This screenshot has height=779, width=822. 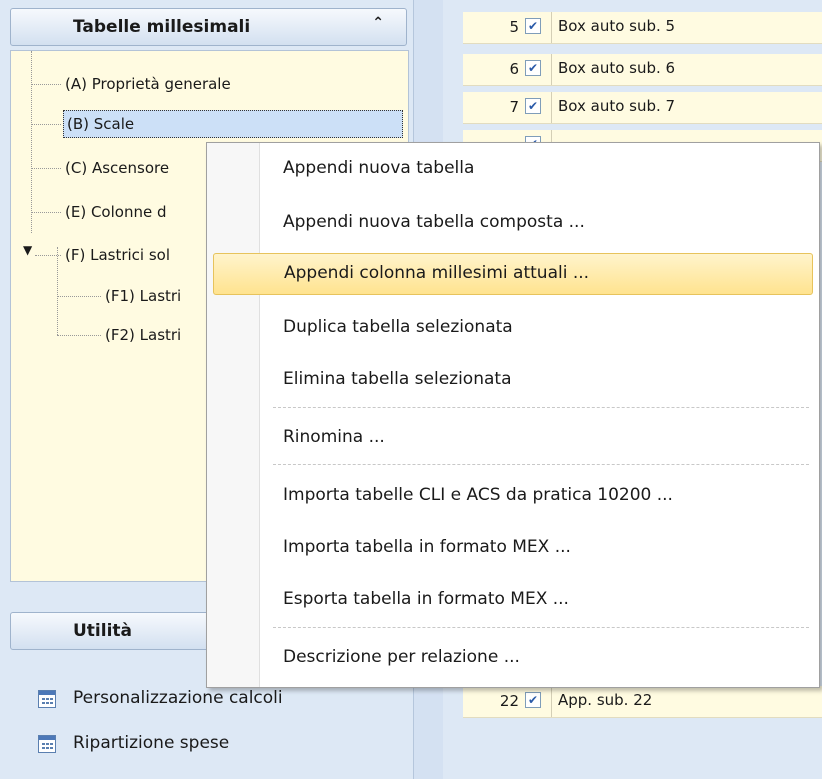 What do you see at coordinates (514, 69) in the screenshot?
I see `row-number: 6` at bounding box center [514, 69].